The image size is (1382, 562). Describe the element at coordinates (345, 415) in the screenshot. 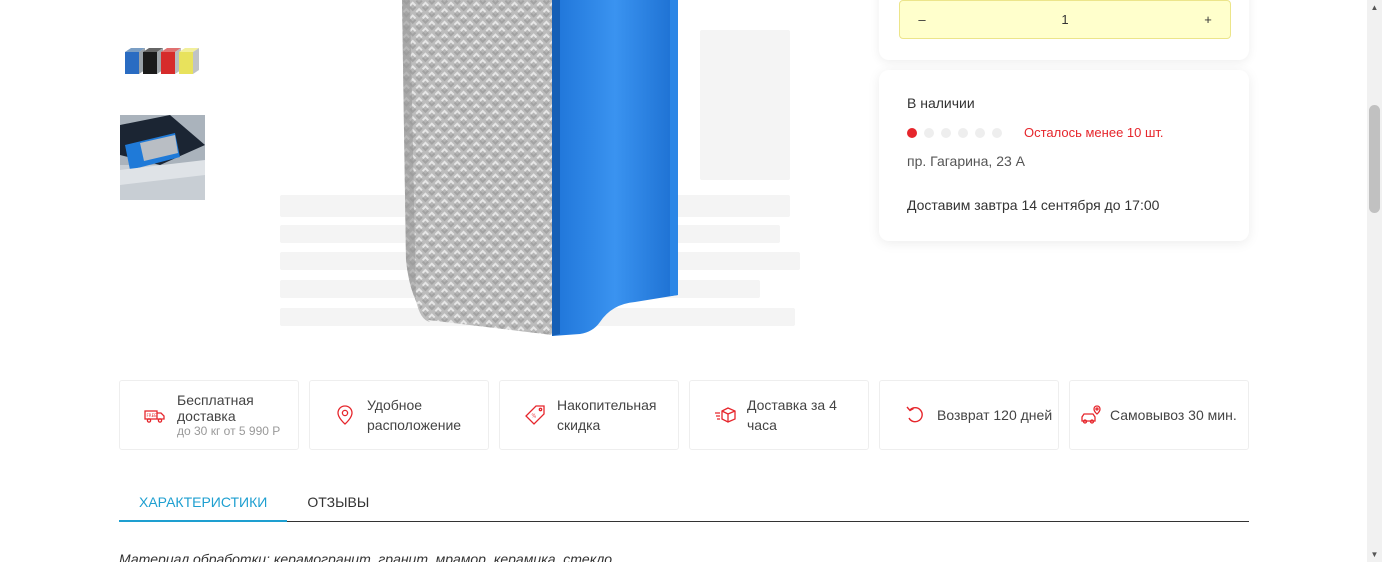

I see `location-pin-icon` at that location.